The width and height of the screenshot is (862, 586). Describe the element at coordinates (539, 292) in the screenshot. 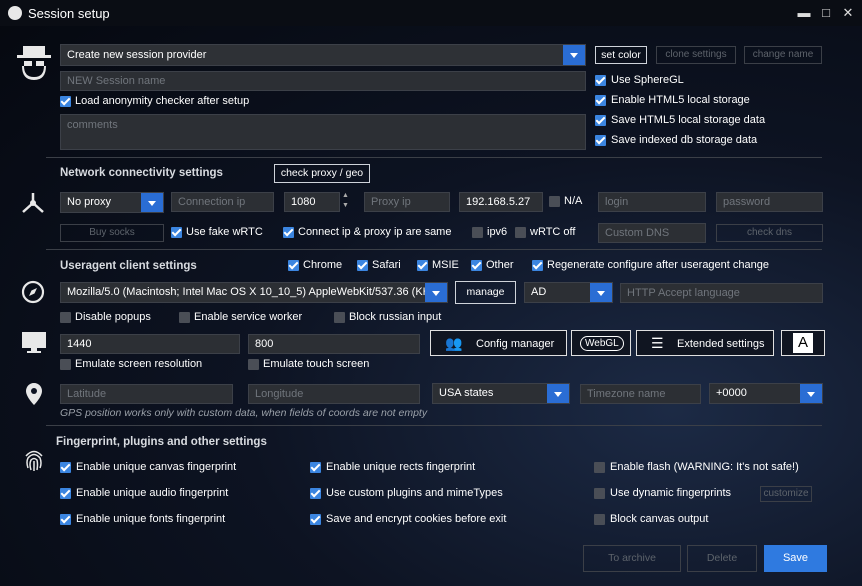

I see `language-value: AD` at that location.